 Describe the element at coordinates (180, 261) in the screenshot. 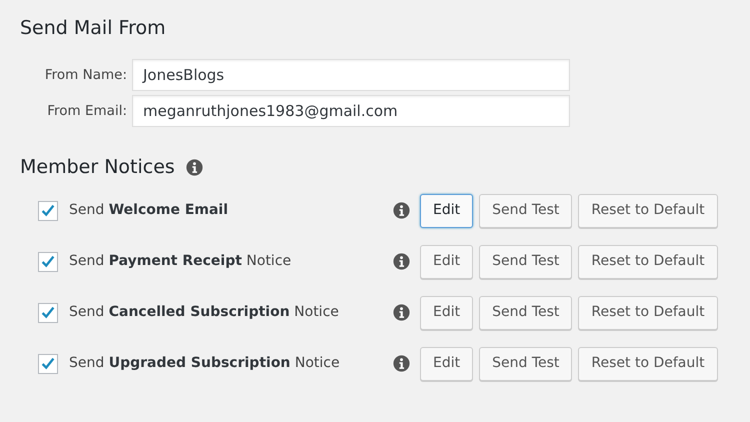

I see `notice-label: Send Payment Receipt Notice` at that location.